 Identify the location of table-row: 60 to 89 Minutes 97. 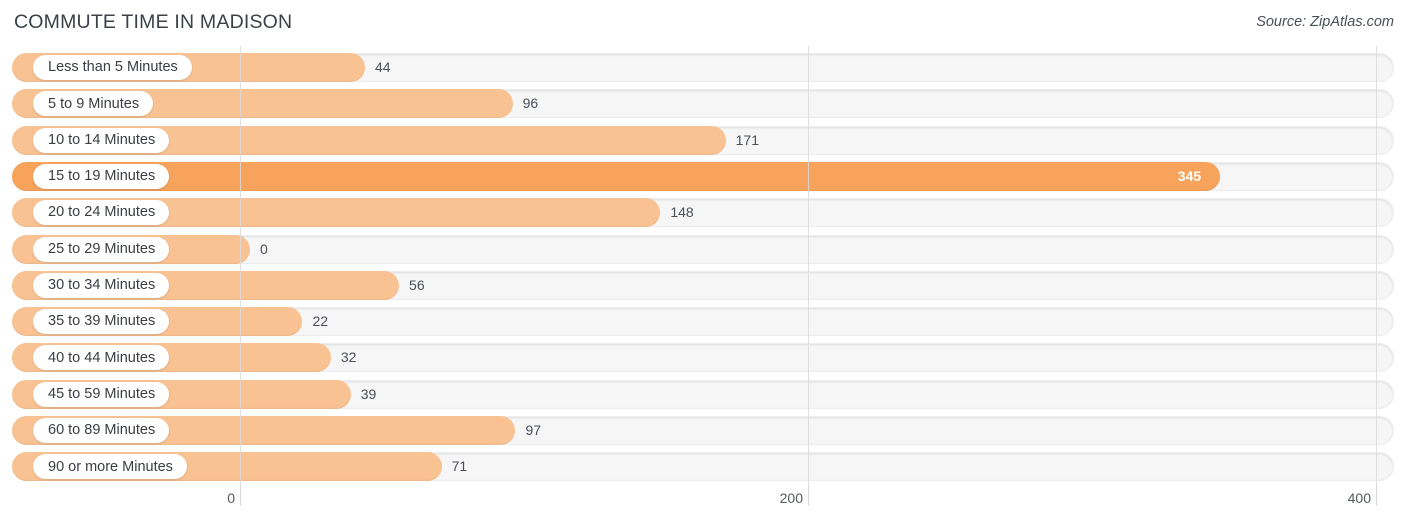
(703, 430).